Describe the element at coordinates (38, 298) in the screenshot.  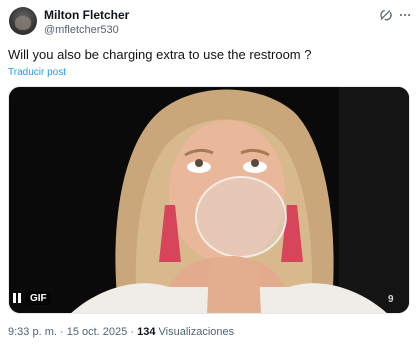
I see `gif-badge: GIF` at that location.